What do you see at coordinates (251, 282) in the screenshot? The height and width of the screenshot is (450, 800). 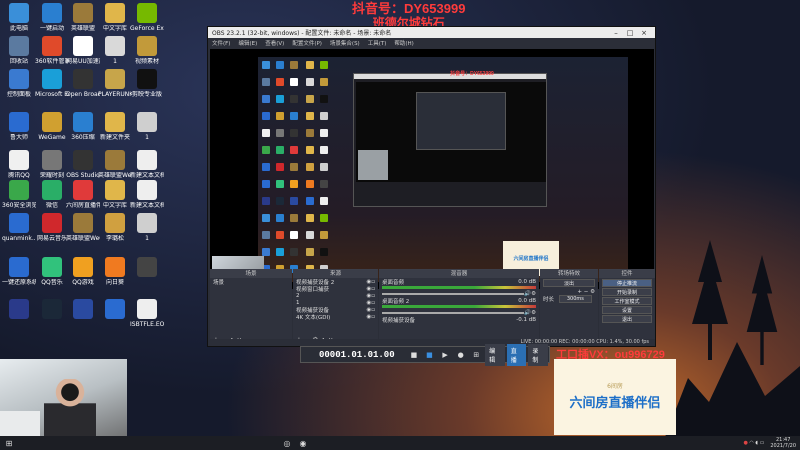 I see `scene-item: 场景` at bounding box center [251, 282].